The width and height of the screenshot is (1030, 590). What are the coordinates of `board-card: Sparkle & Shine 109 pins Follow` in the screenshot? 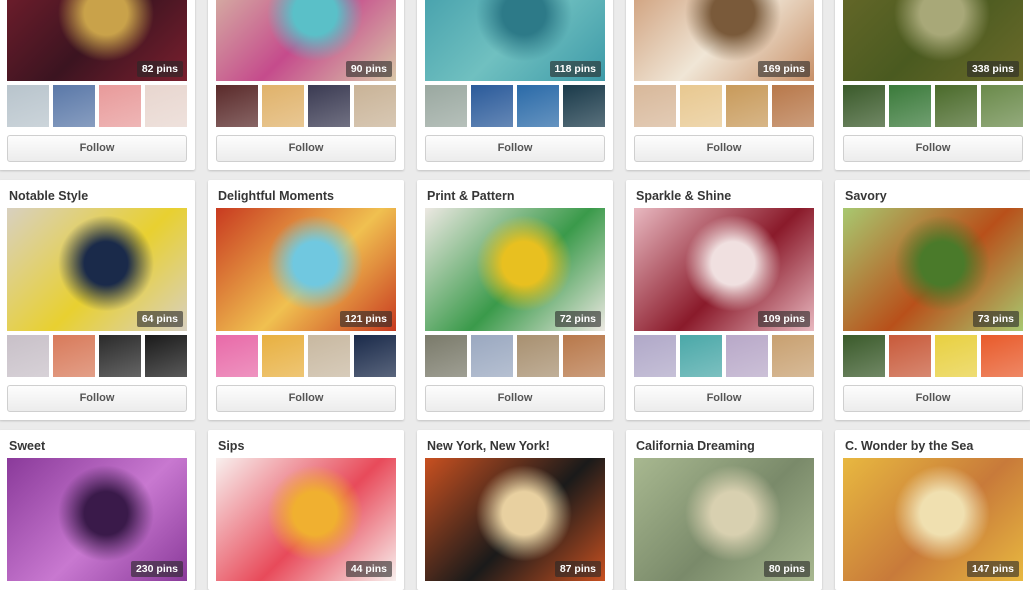 It's located at (724, 300).